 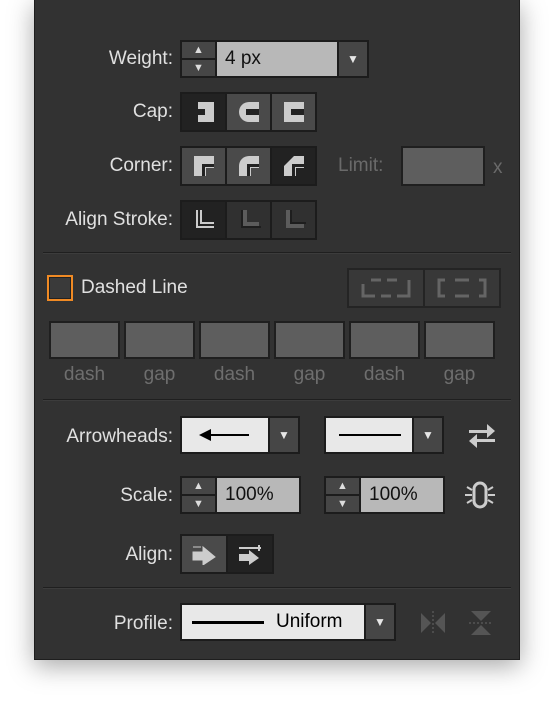 I want to click on corner-label: Corner:, so click(x=141, y=165).